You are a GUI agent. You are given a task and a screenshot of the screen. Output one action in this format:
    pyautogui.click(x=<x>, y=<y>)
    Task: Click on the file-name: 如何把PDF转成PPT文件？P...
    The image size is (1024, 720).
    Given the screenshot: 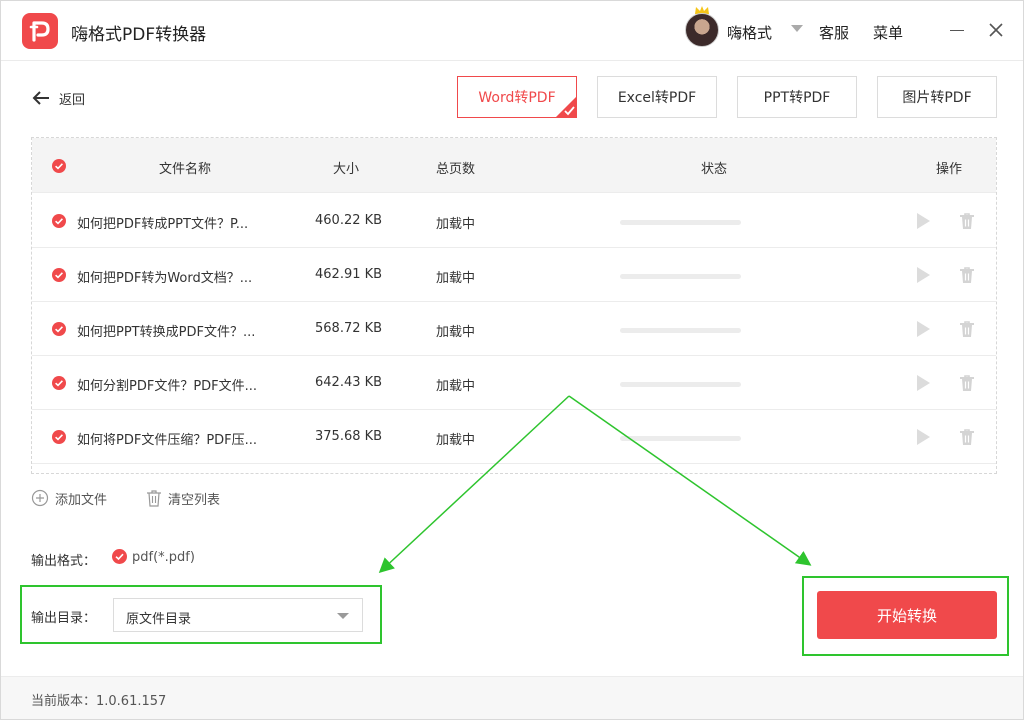 What is the action you would take?
    pyautogui.click(x=163, y=224)
    